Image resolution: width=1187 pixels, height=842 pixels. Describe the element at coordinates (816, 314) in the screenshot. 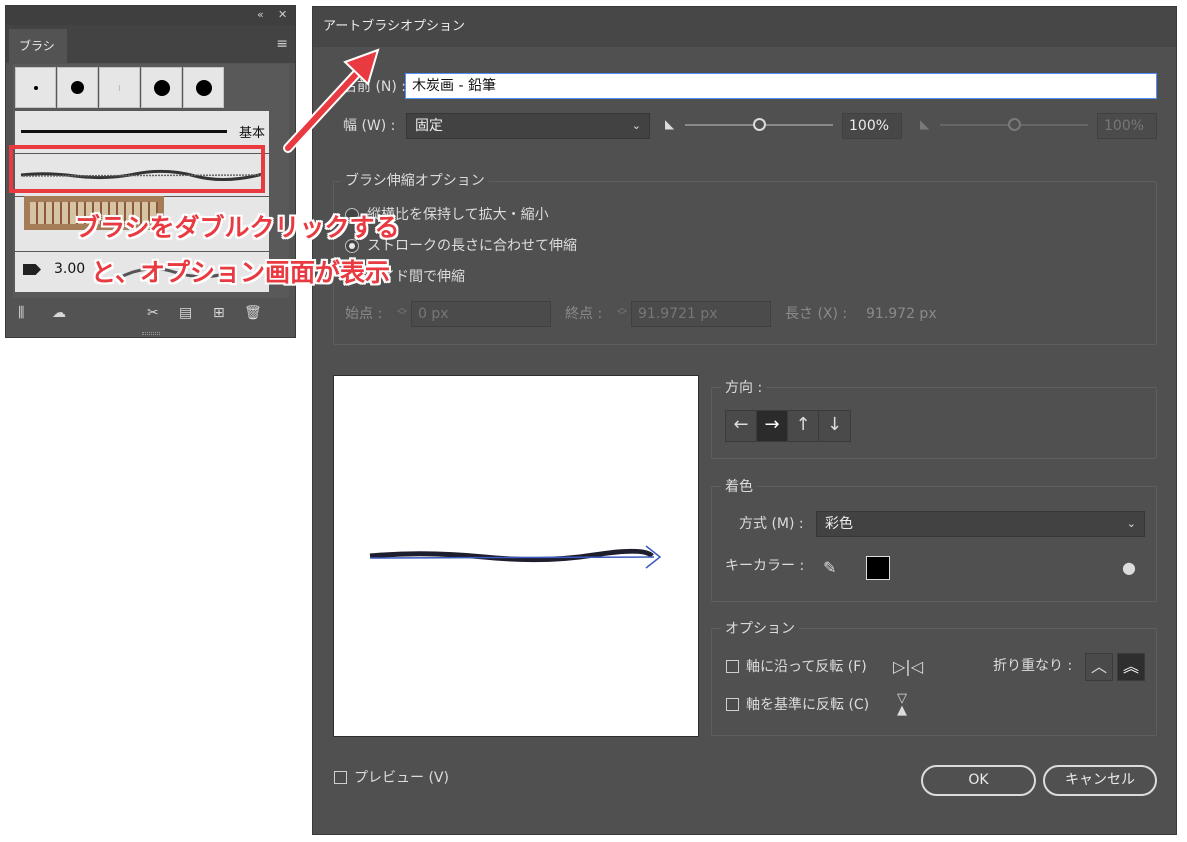

I see `length-label: 長さ (X) :` at that location.